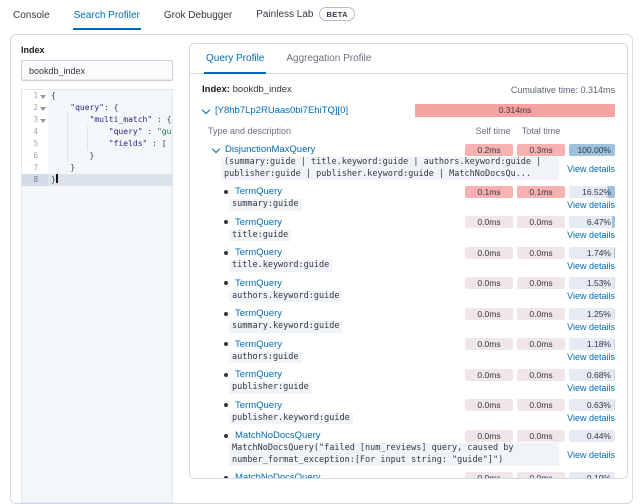 This screenshot has height=504, width=640. What do you see at coordinates (53, 95) in the screenshot?
I see `code-line: {` at bounding box center [53, 95].